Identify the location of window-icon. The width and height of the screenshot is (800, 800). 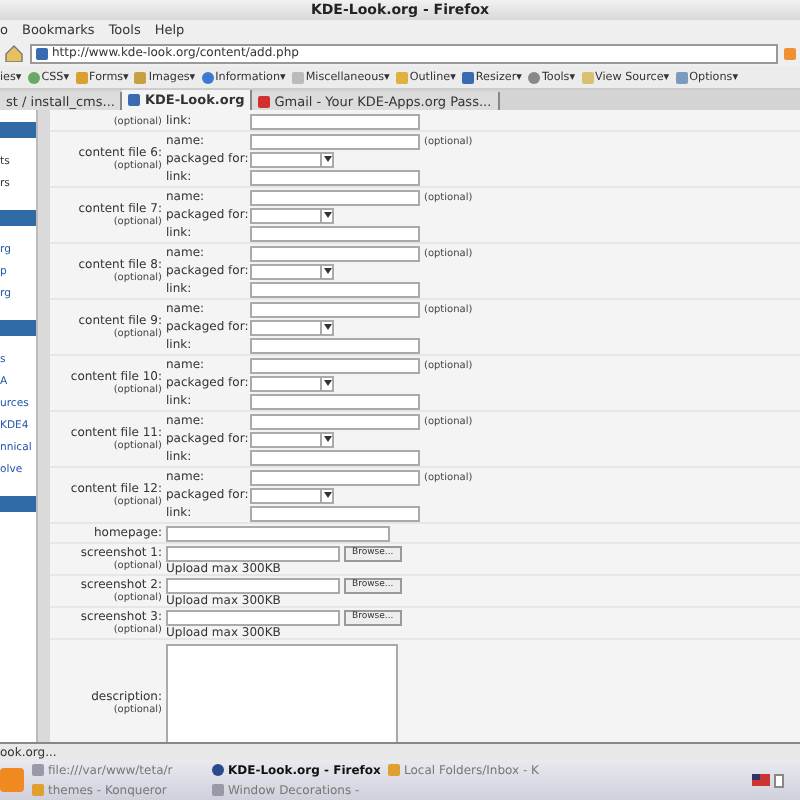
(394, 770).